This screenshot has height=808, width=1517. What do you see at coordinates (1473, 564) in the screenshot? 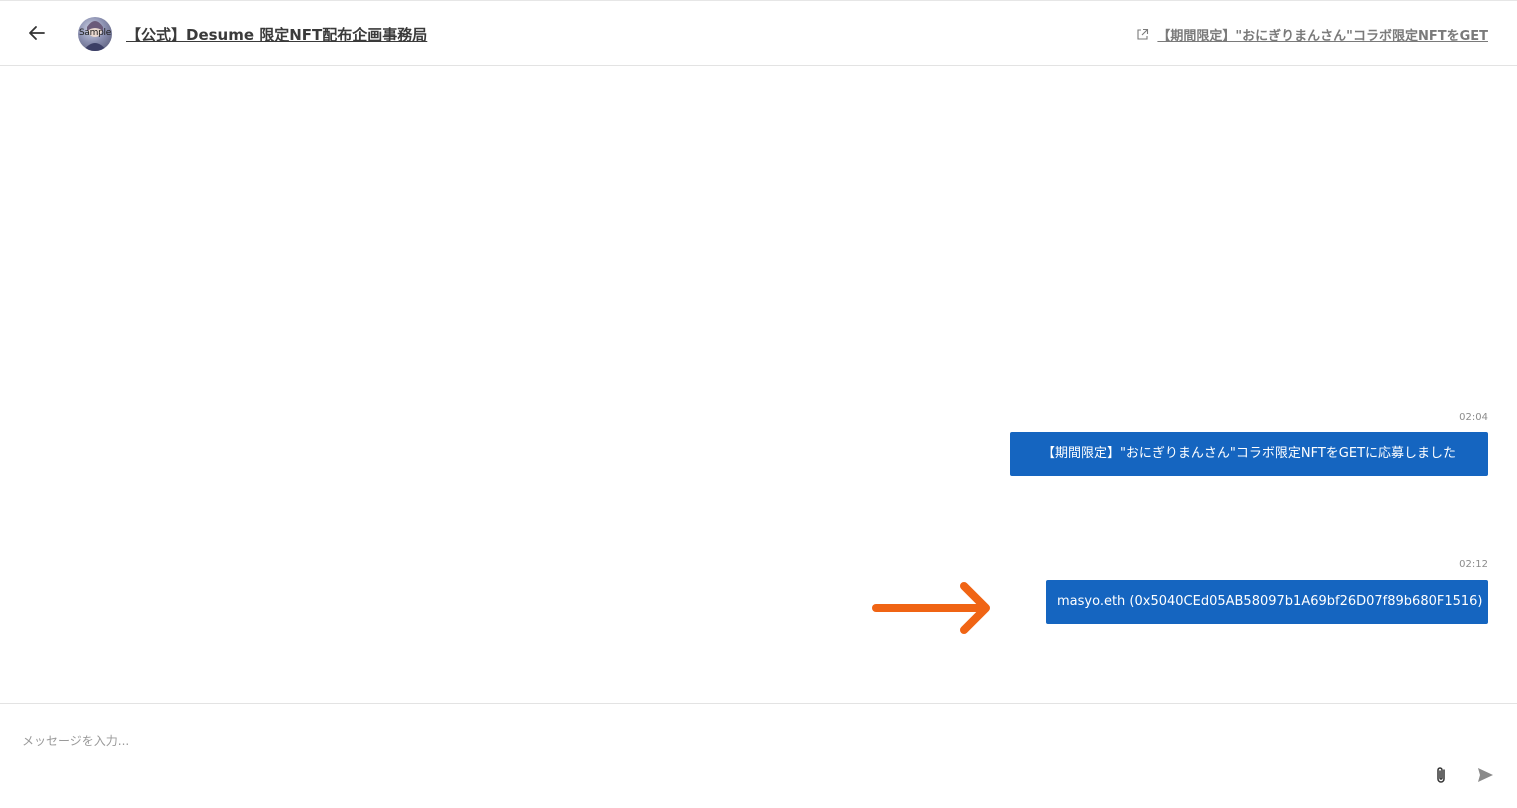
I see `message-time: 02:12` at bounding box center [1473, 564].